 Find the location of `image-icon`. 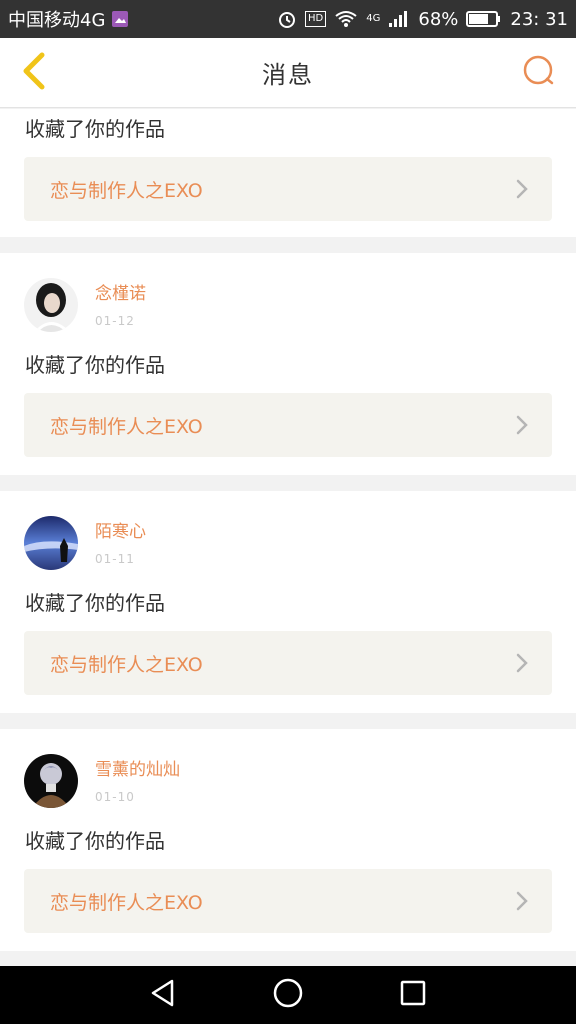

image-icon is located at coordinates (120, 19).